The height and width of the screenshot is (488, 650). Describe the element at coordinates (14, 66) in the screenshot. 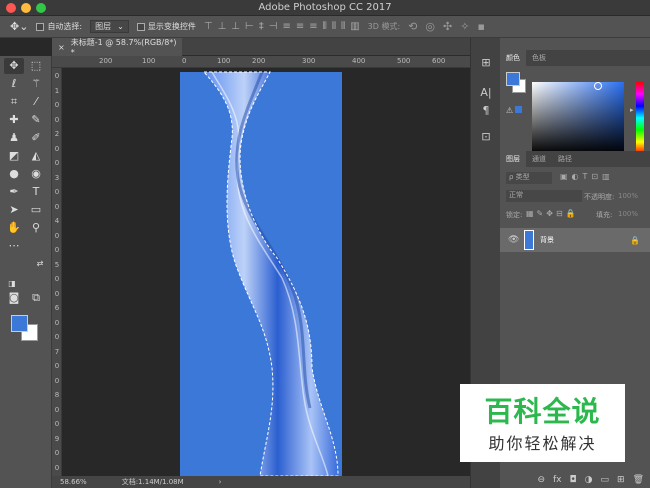

I see `move-tool-icon: ✥` at that location.